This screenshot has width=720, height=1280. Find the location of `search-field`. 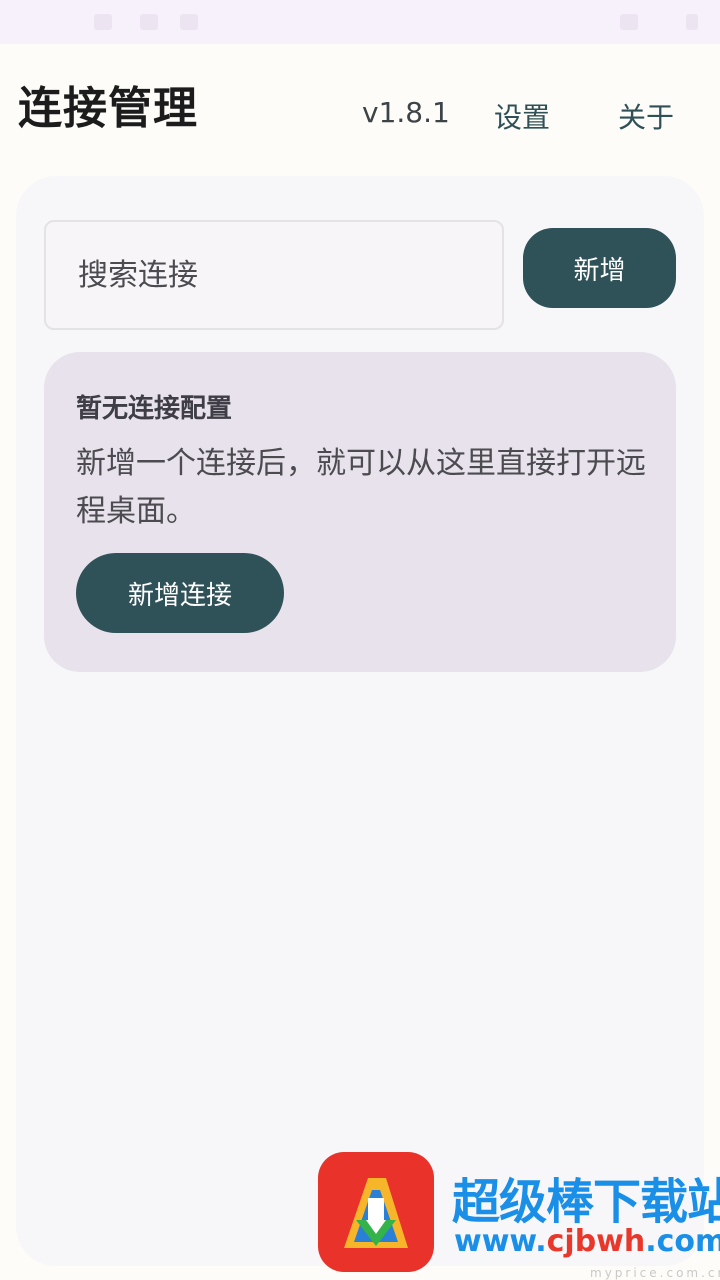

search-field is located at coordinates (274, 275).